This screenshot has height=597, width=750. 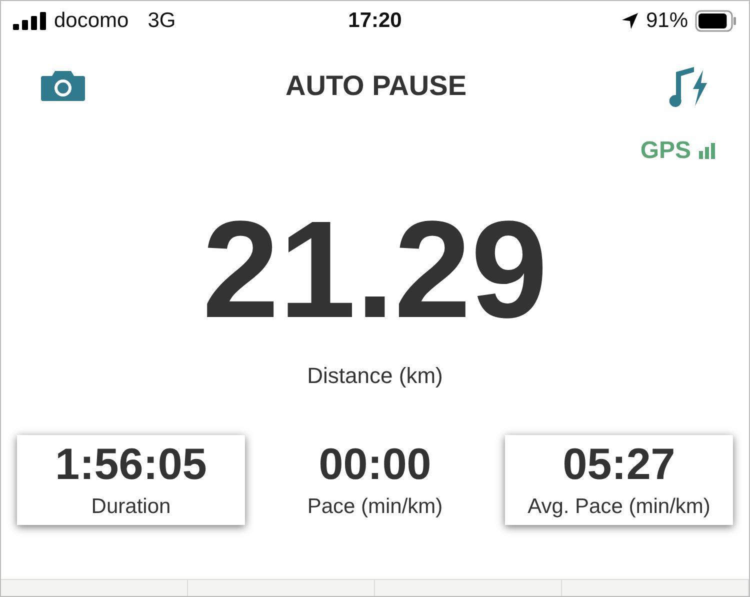 I want to click on distance-label: Distance (km), so click(x=375, y=376).